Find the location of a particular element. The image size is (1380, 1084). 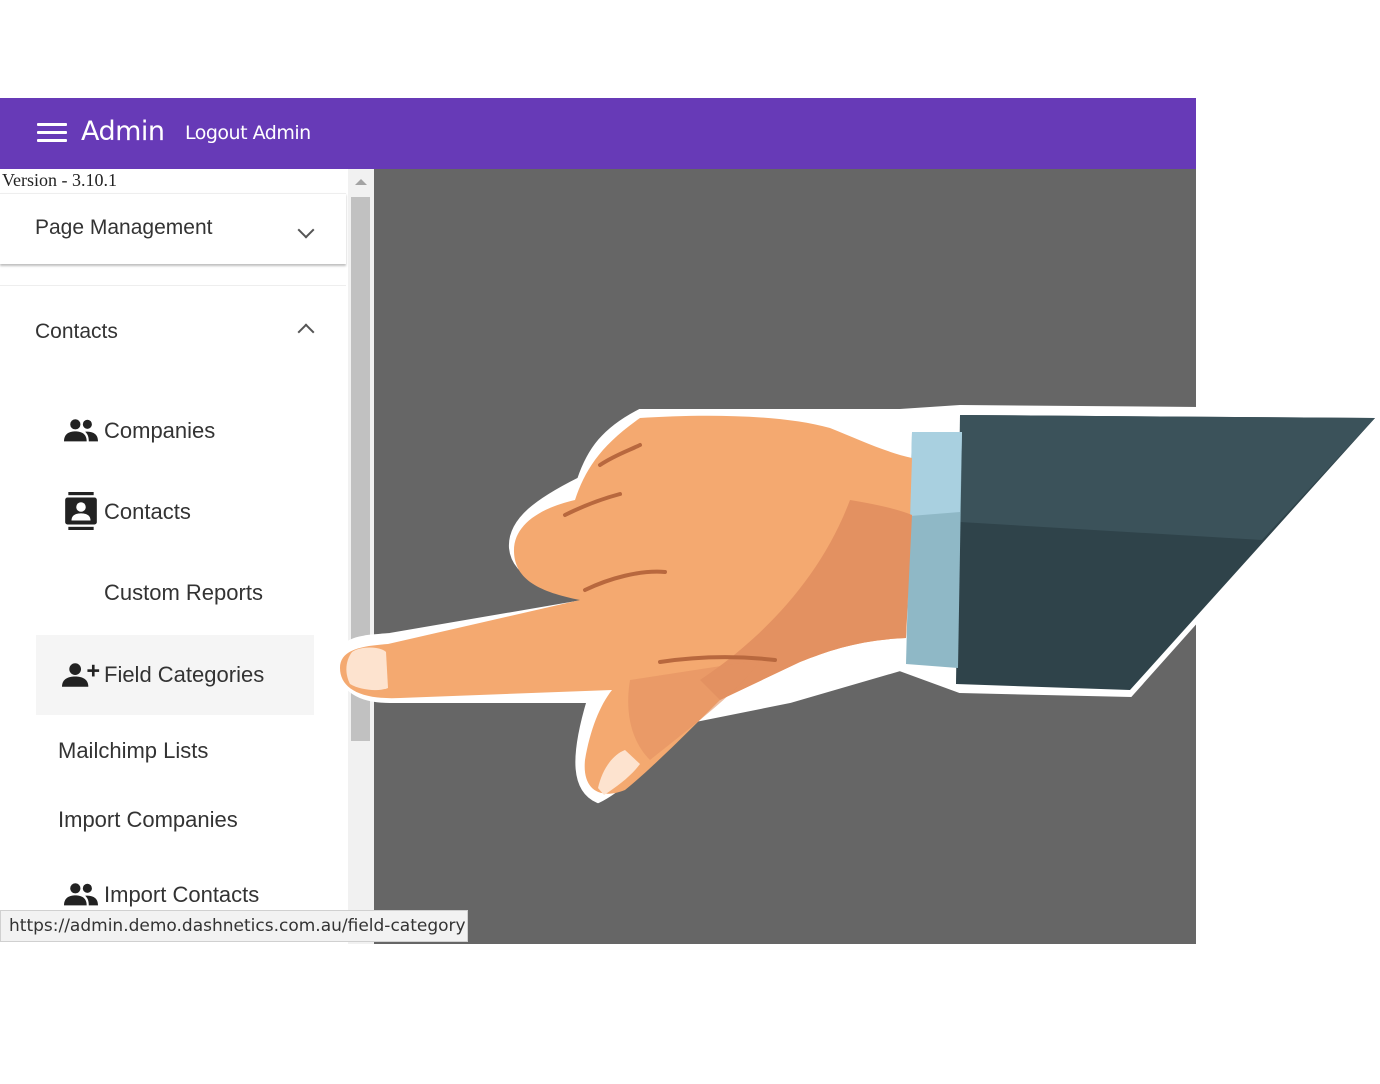

app-title: Admin is located at coordinates (123, 131).